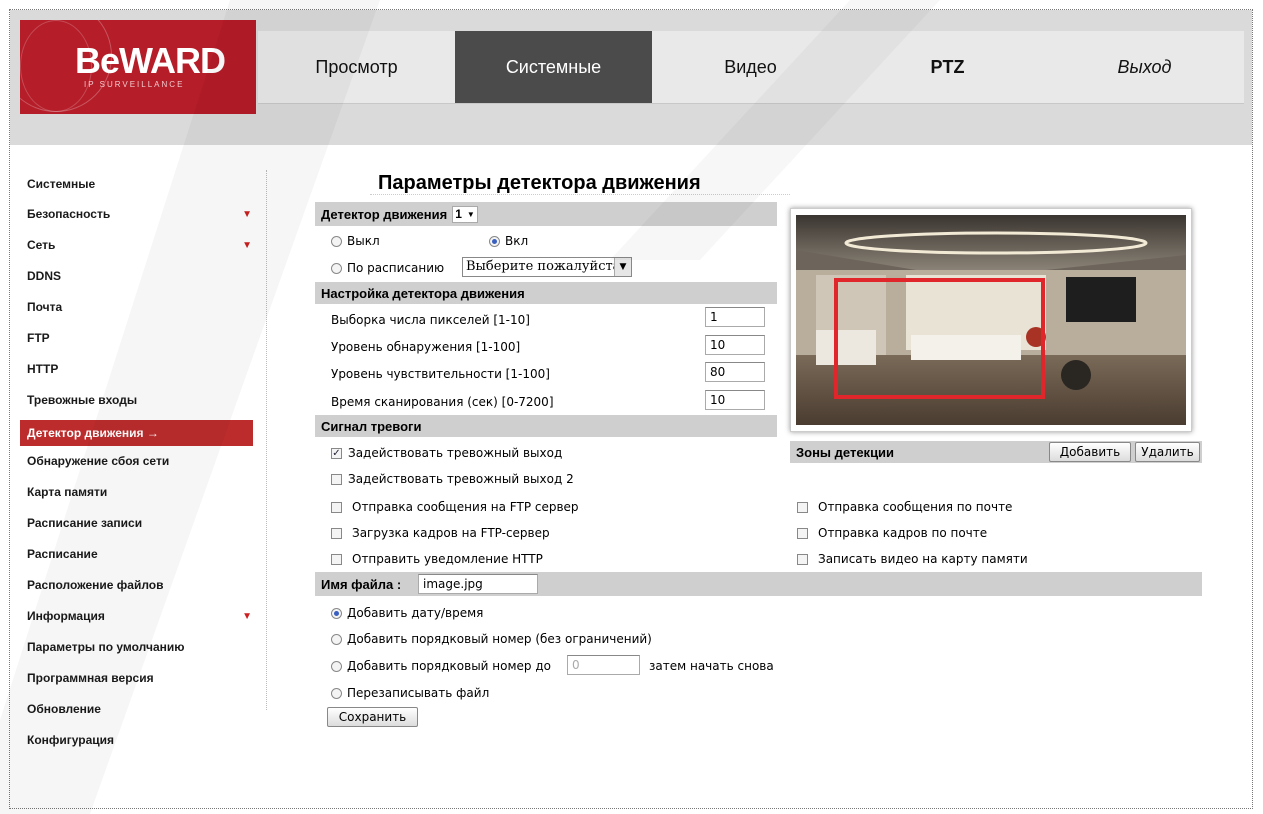 Image resolution: width=1263 pixels, height=814 pixels. I want to click on sidebar-item-firmware: Программная версия, so click(140, 678).